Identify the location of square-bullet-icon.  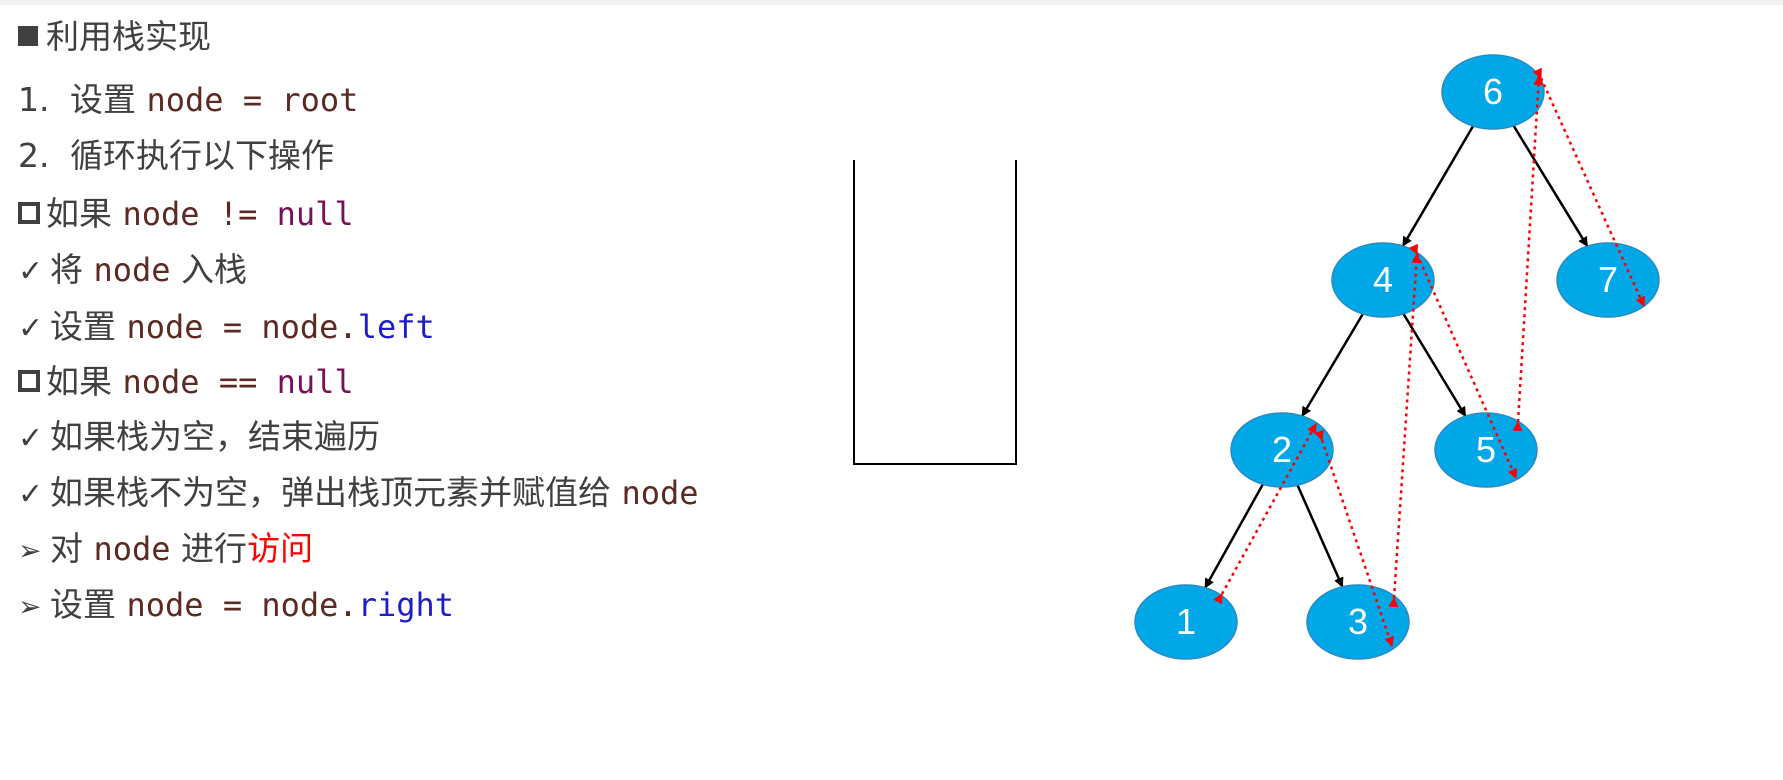
(28, 36).